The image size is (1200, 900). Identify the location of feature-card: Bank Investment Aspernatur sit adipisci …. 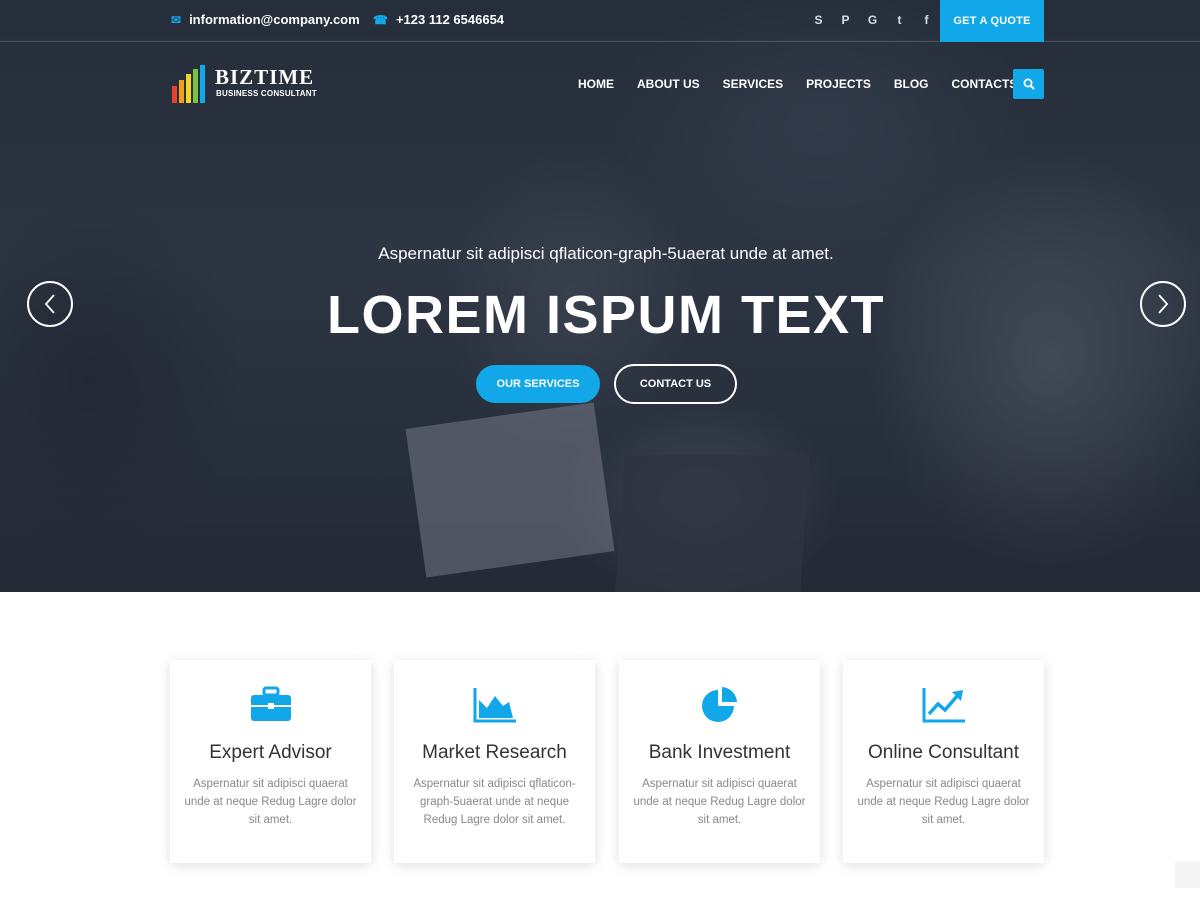
(719, 761).